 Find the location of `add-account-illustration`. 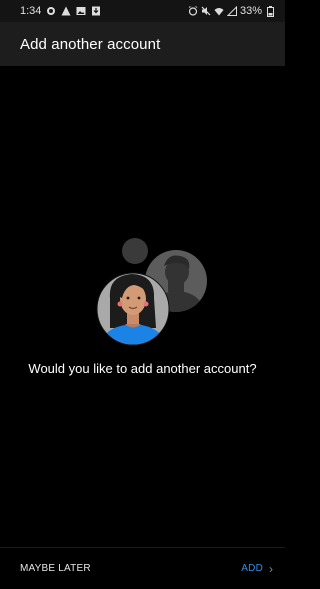

add-account-illustration is located at coordinates (152, 292).